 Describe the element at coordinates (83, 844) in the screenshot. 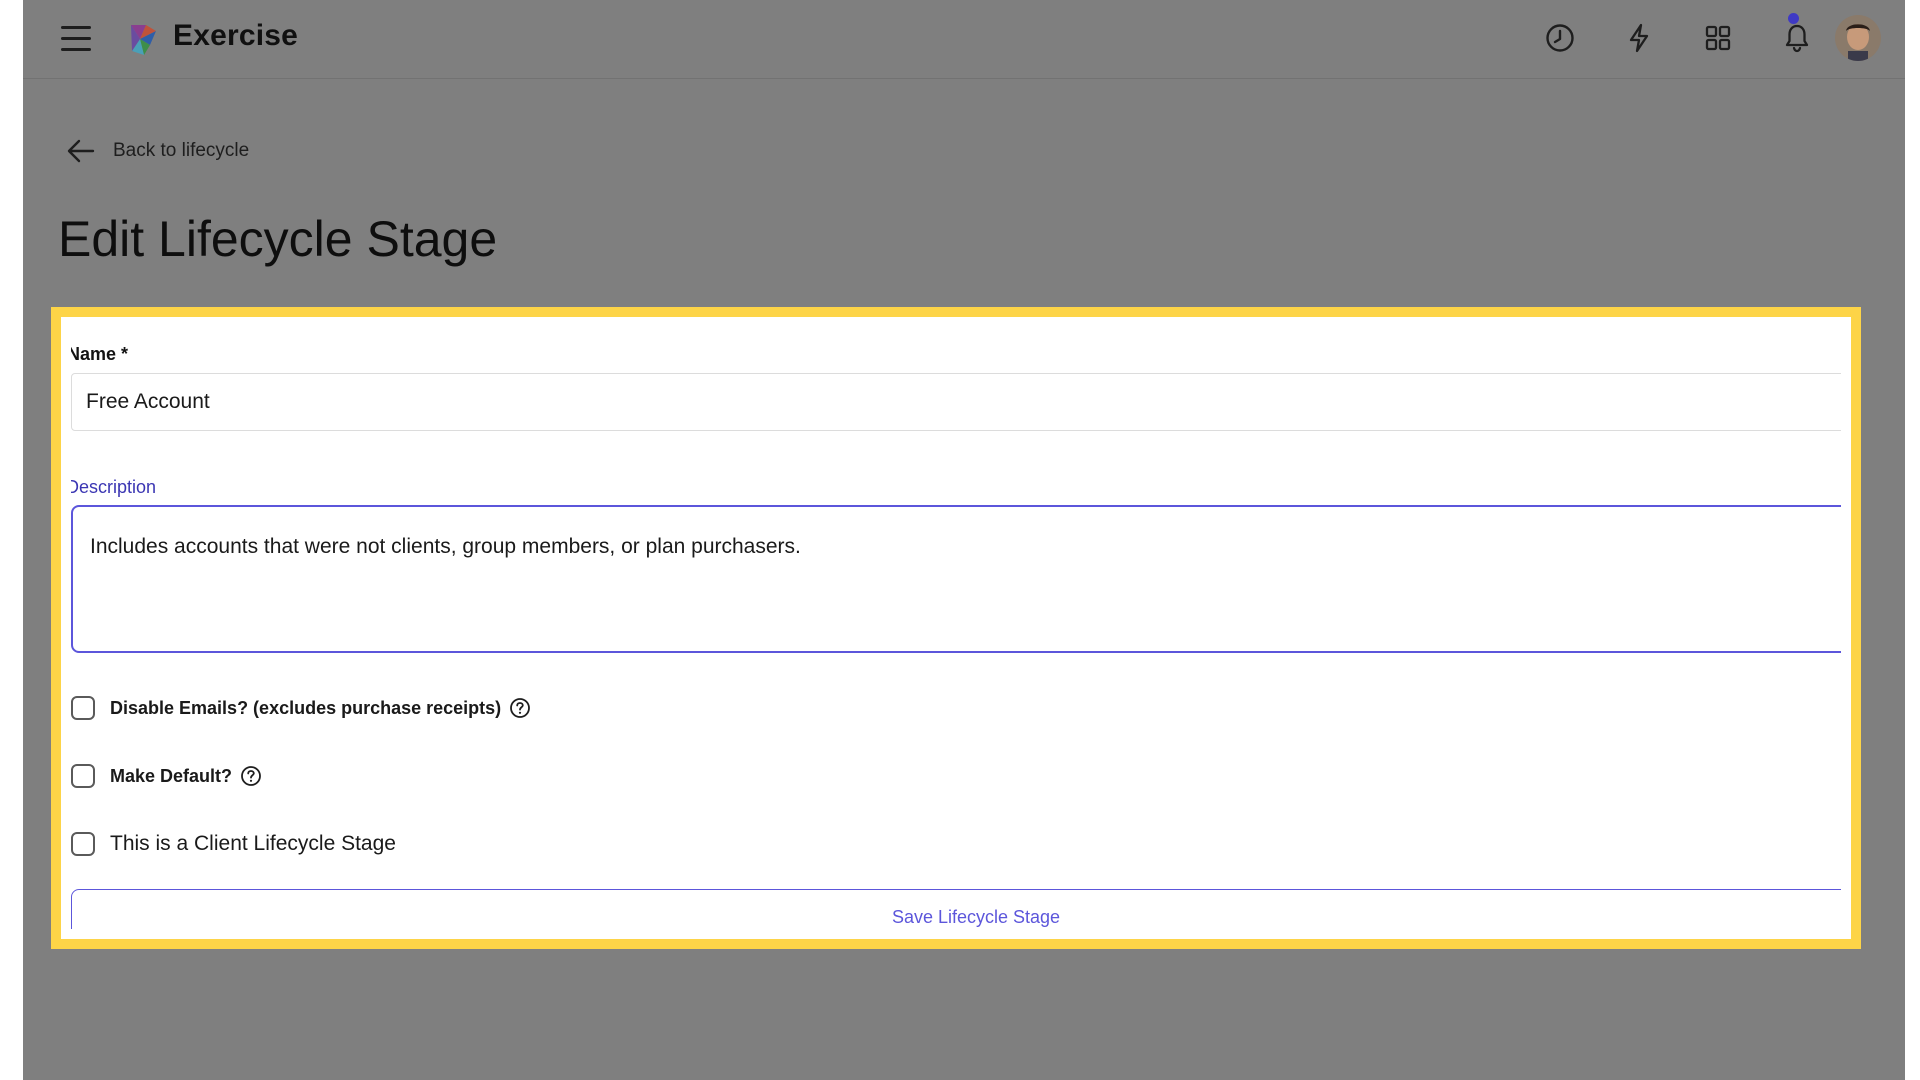

I see `client-stage-checkbox` at that location.